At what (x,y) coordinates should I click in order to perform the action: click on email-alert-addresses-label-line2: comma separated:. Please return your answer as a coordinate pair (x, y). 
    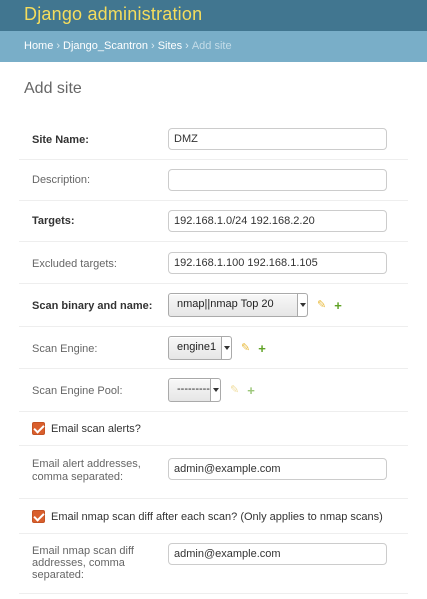
    Looking at the image, I should click on (78, 477).